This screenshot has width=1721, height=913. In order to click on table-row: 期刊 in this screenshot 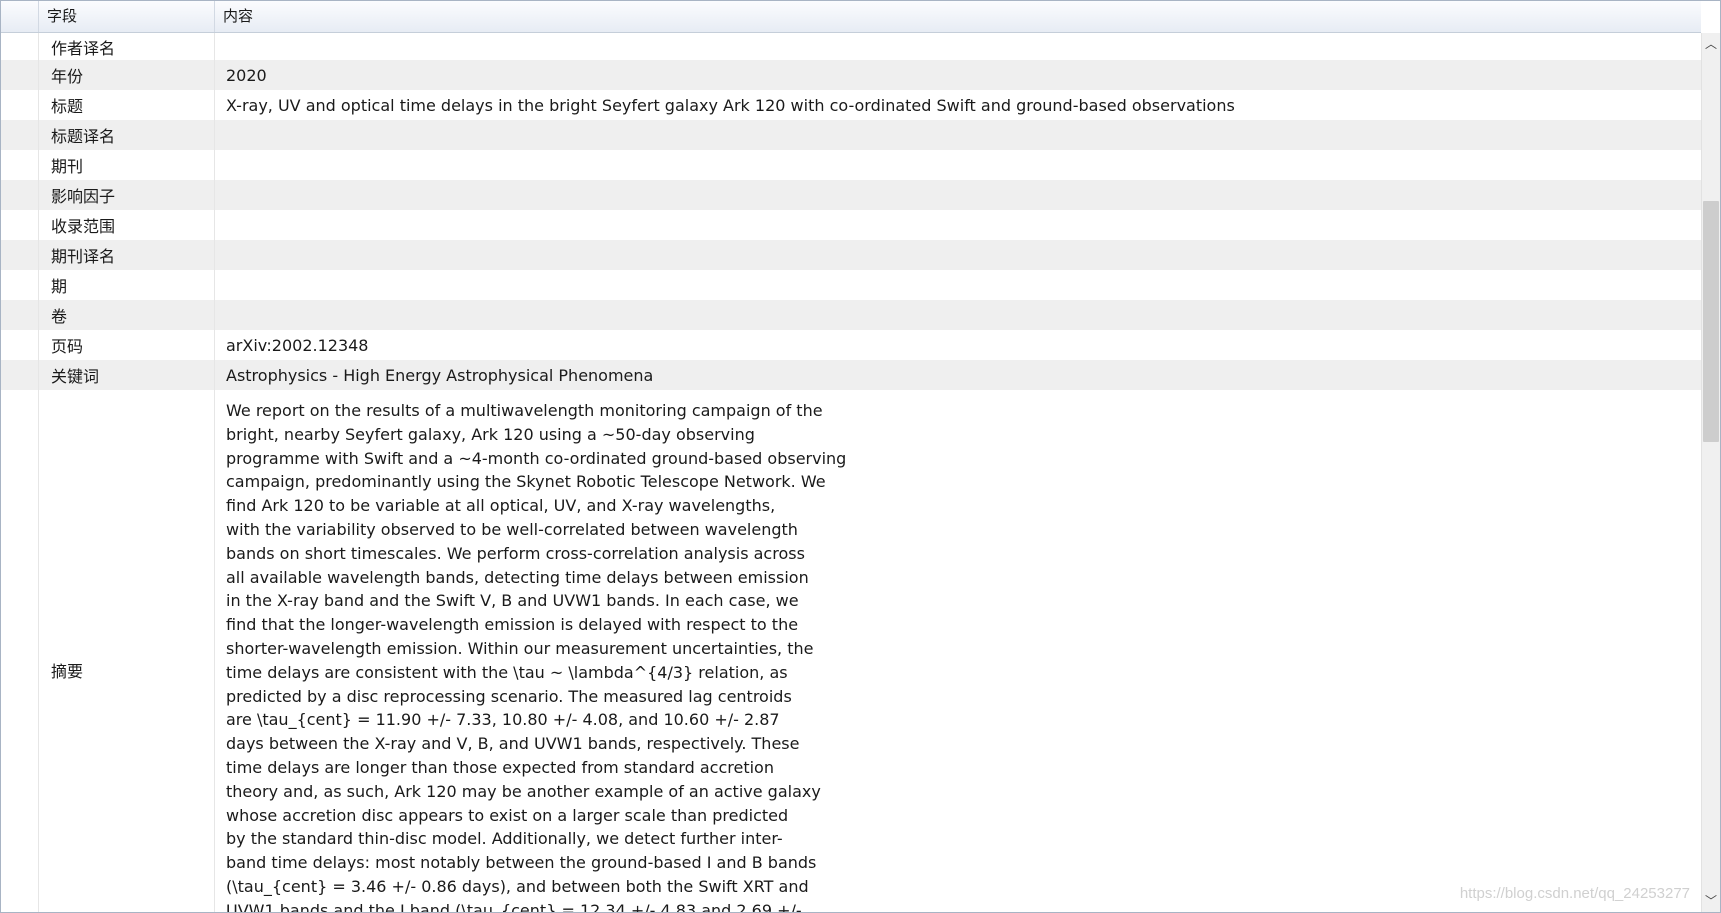, I will do `click(851, 165)`.